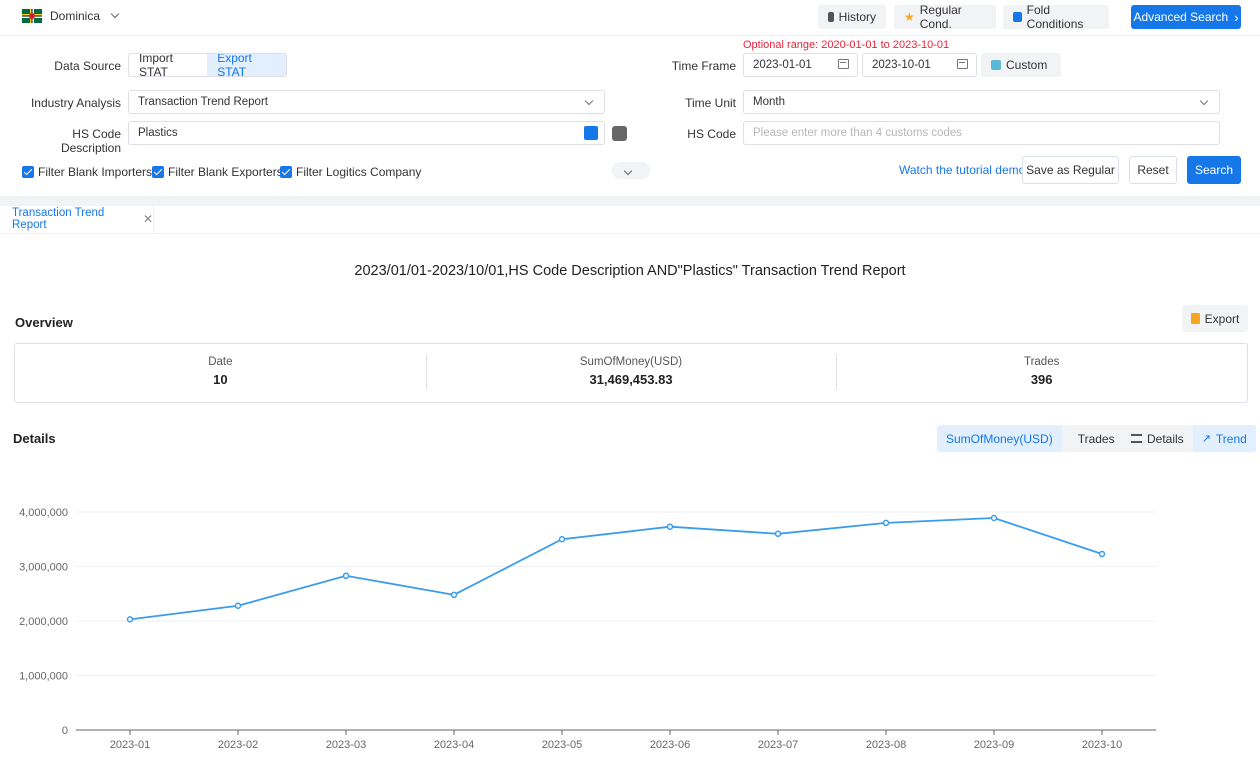 Image resolution: width=1260 pixels, height=764 pixels. Describe the element at coordinates (1165, 438) in the screenshot. I see `view-details-label: Details` at that location.